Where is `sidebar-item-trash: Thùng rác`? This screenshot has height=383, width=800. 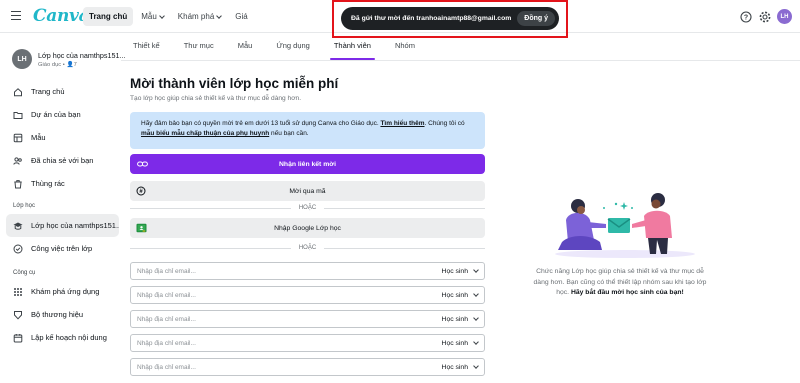
sidebar-item-trash: Thùng rác is located at coordinates (62, 183).